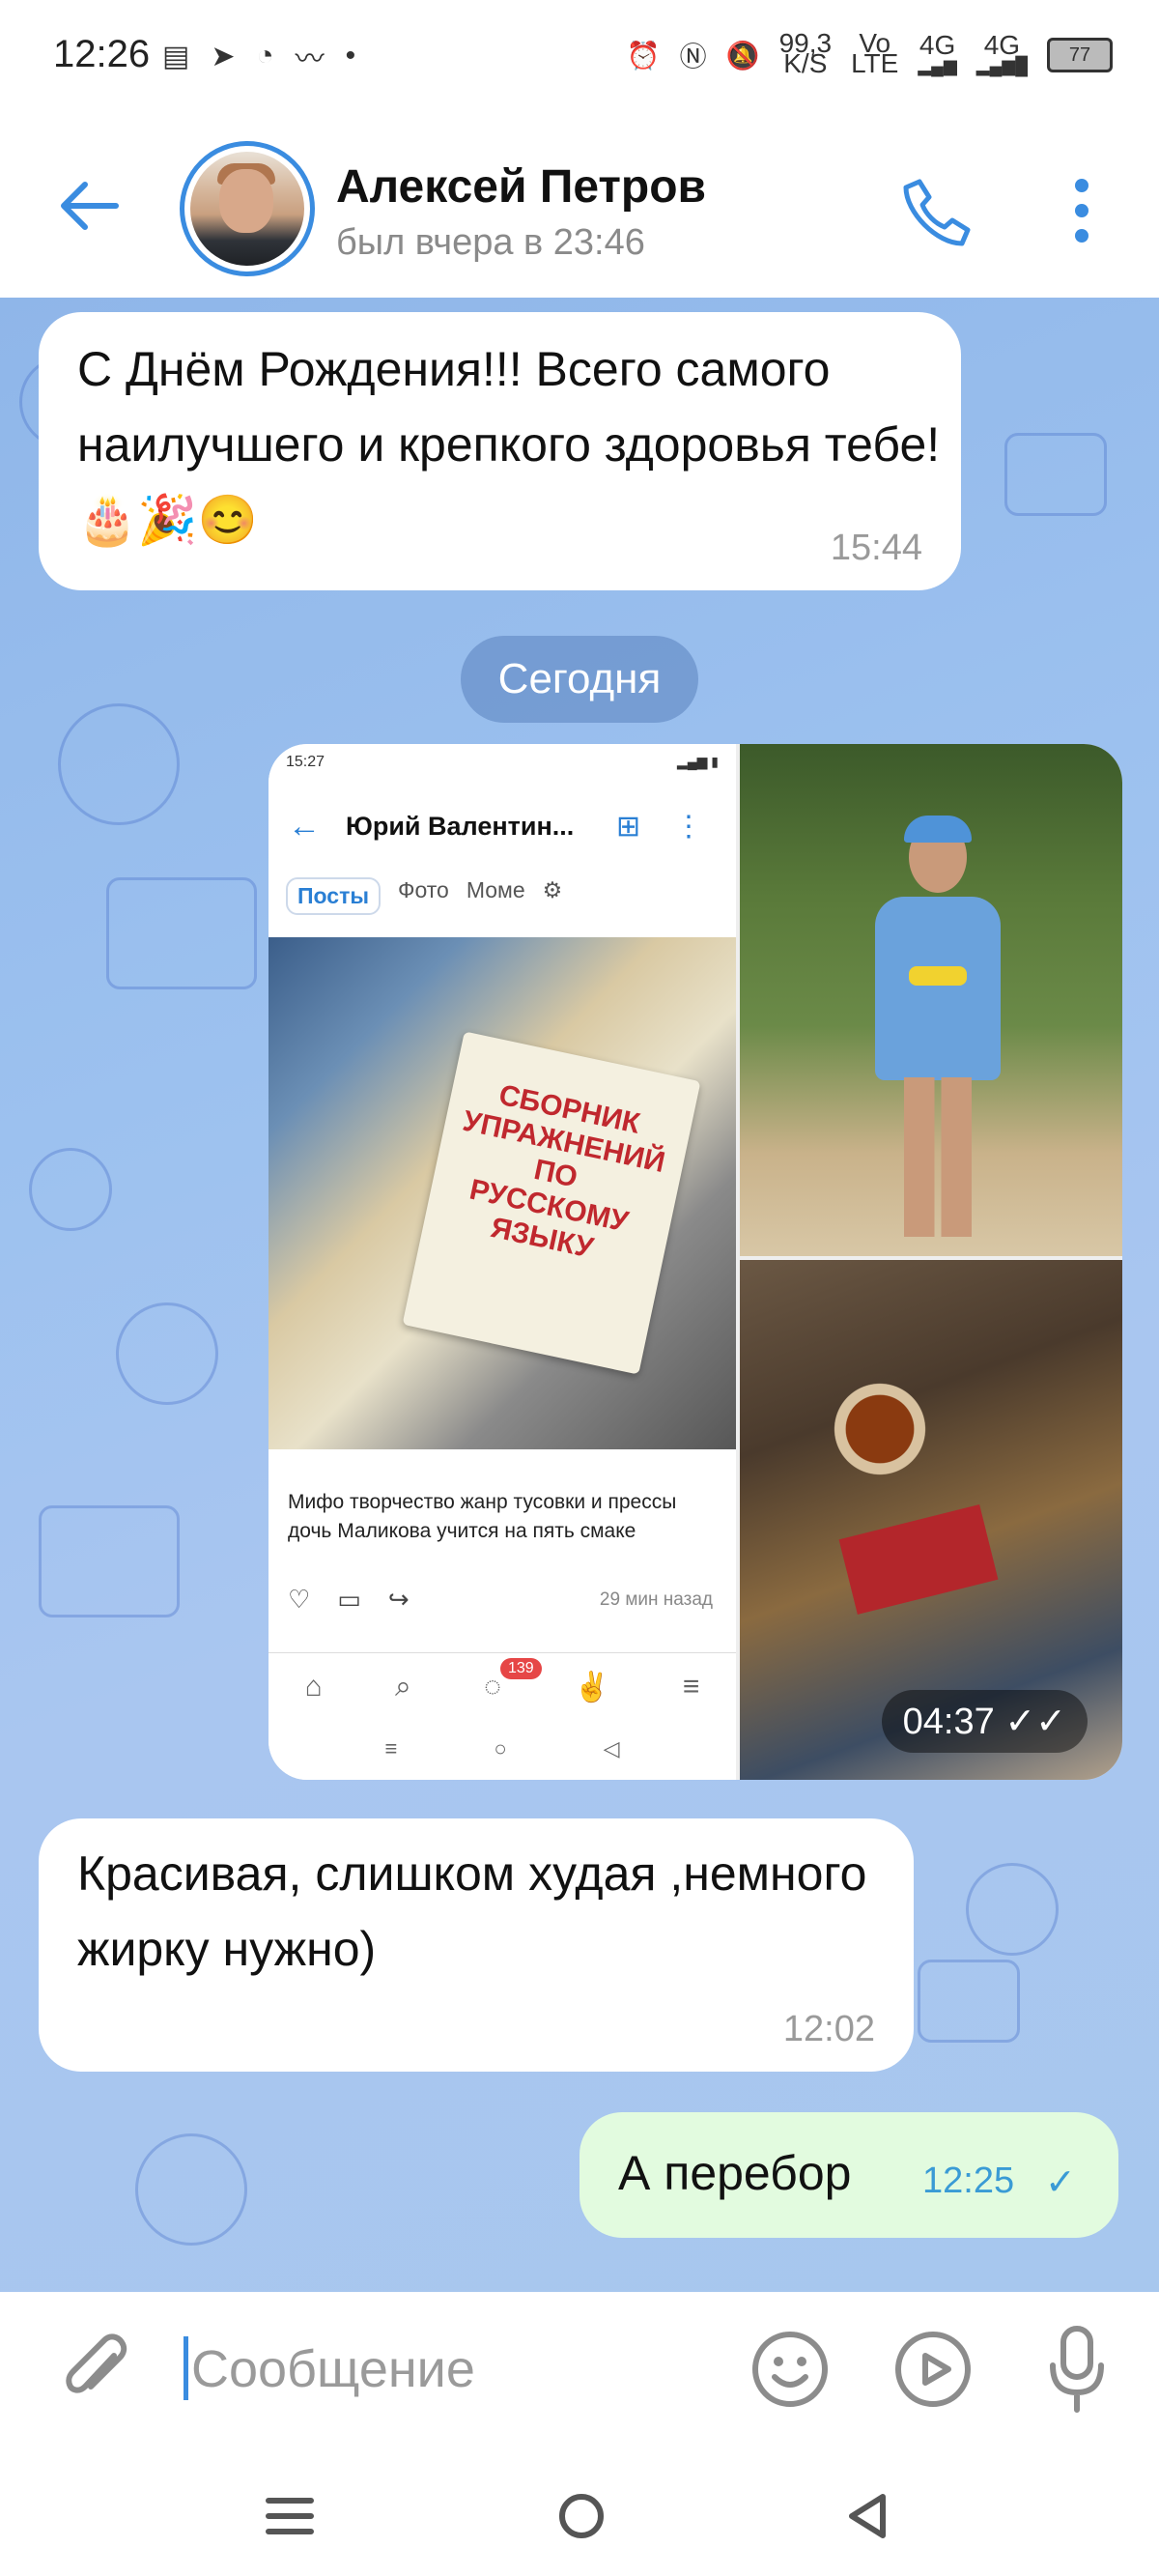 The height and width of the screenshot is (2576, 1159). I want to click on smile-icon, so click(790, 2370).